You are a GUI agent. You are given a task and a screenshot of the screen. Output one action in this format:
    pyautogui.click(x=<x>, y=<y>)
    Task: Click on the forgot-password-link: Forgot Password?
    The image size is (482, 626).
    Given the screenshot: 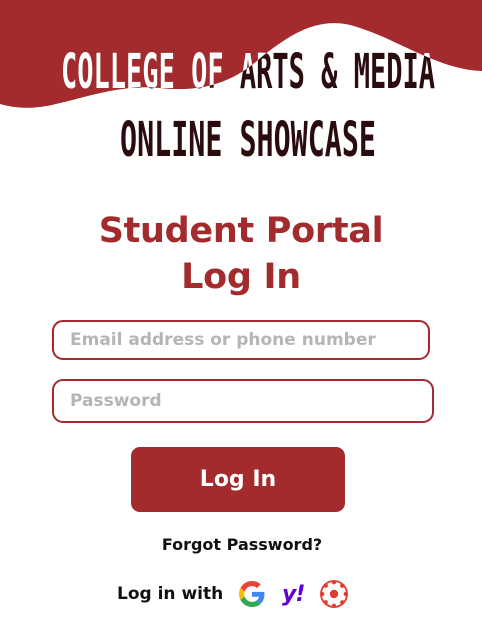 What is the action you would take?
    pyautogui.click(x=241, y=544)
    